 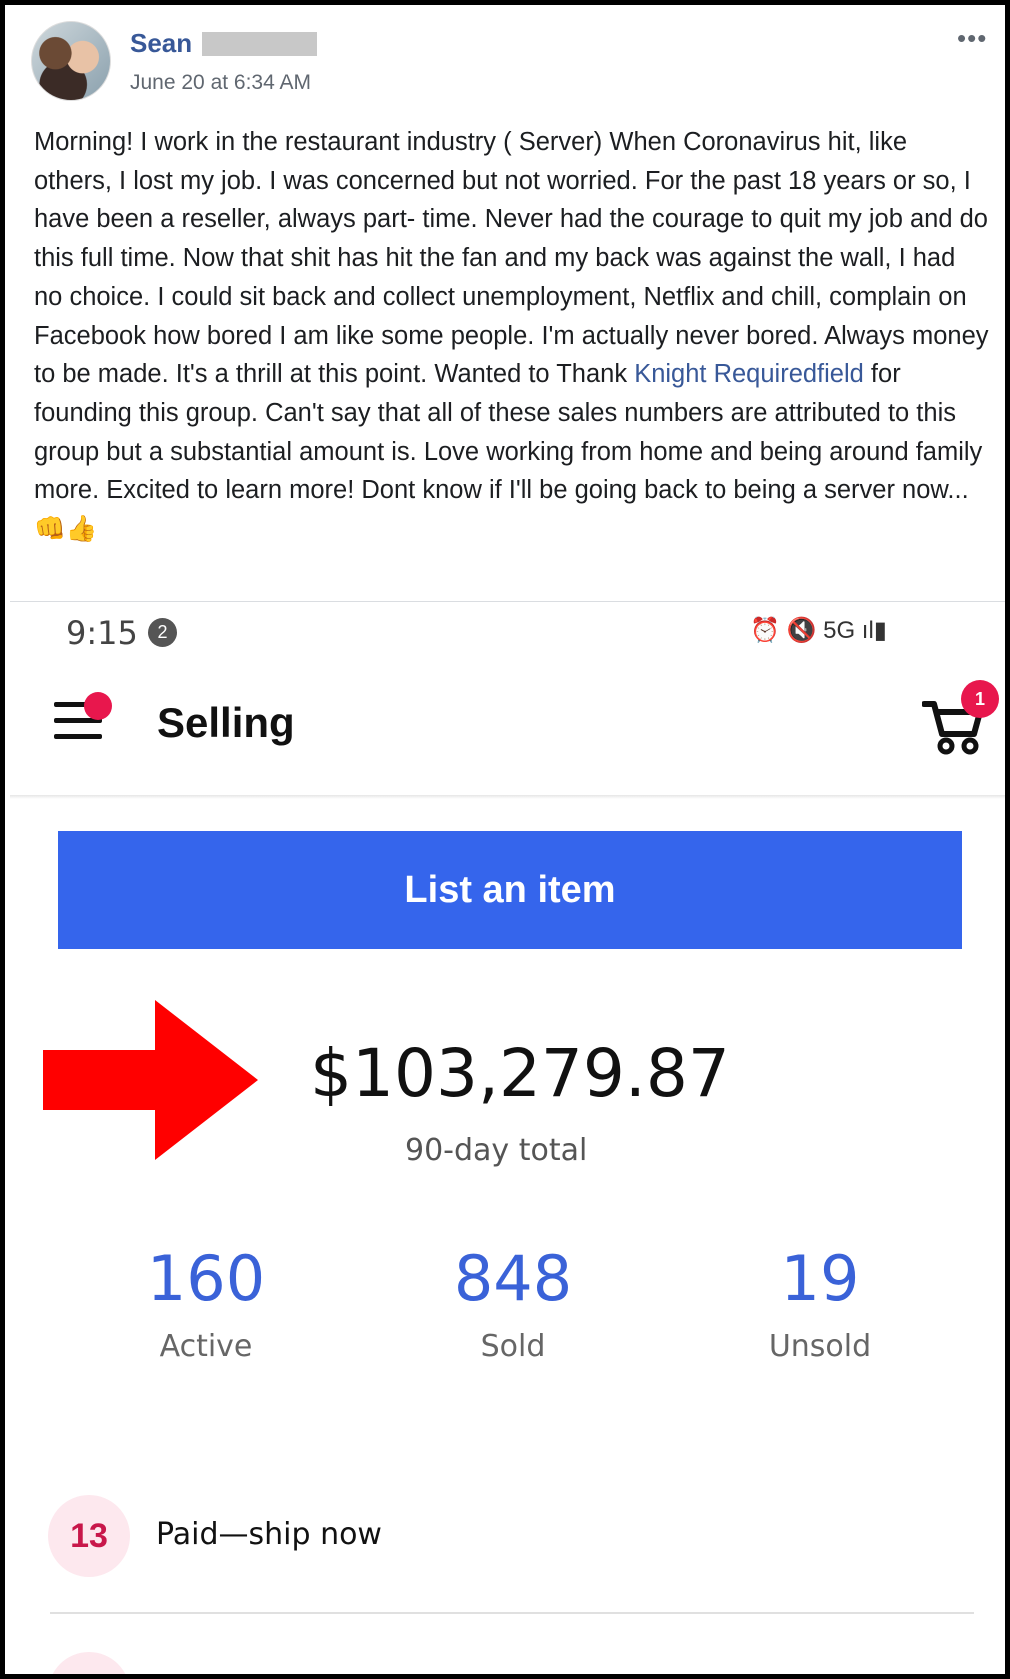 I want to click on ninety-day-total-label: 90-day total, so click(x=496, y=1150).